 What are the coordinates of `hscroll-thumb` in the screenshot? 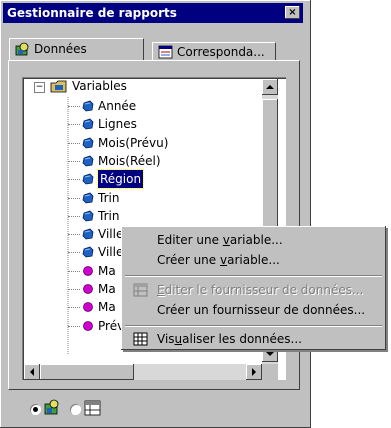 It's located at (87, 372).